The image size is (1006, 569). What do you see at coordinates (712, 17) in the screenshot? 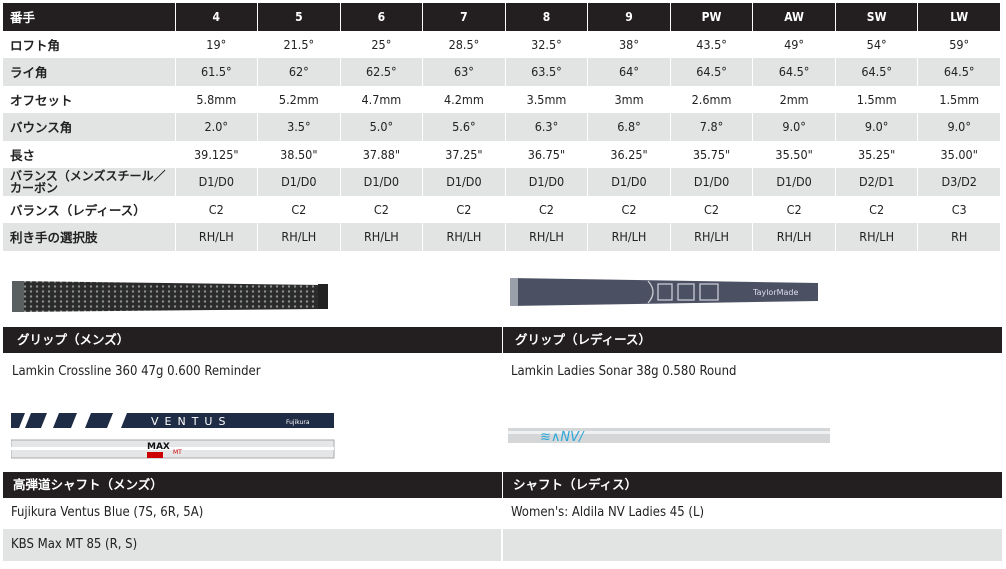
I see `column-header: PW` at bounding box center [712, 17].